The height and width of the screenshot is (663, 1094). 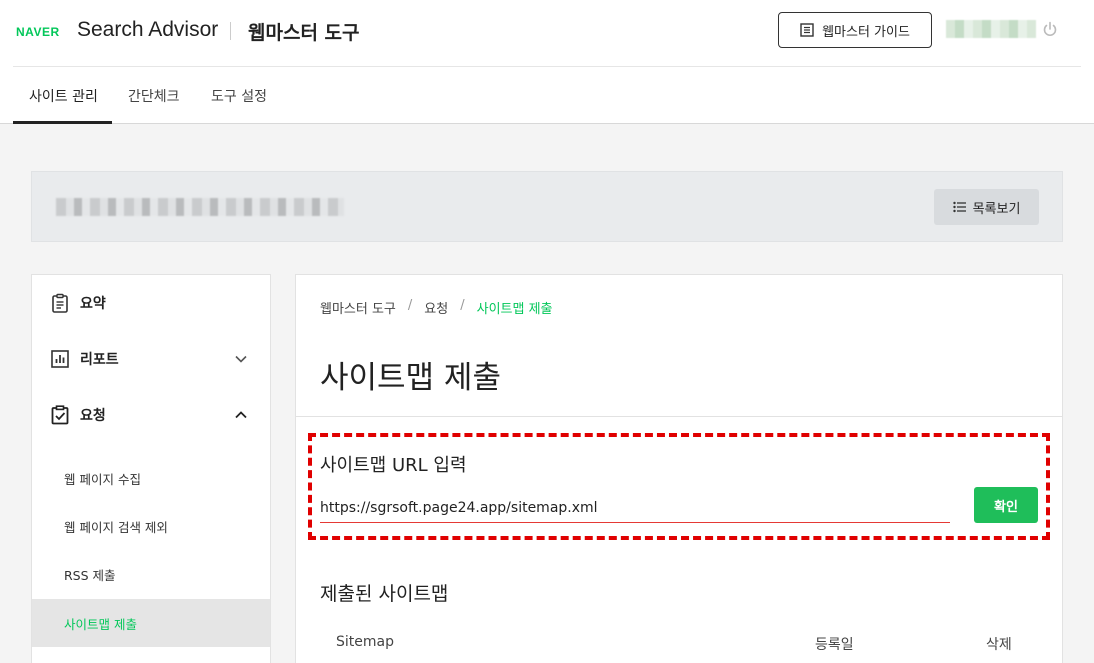 What do you see at coordinates (60, 303) in the screenshot?
I see `clipboard-icon` at bounding box center [60, 303].